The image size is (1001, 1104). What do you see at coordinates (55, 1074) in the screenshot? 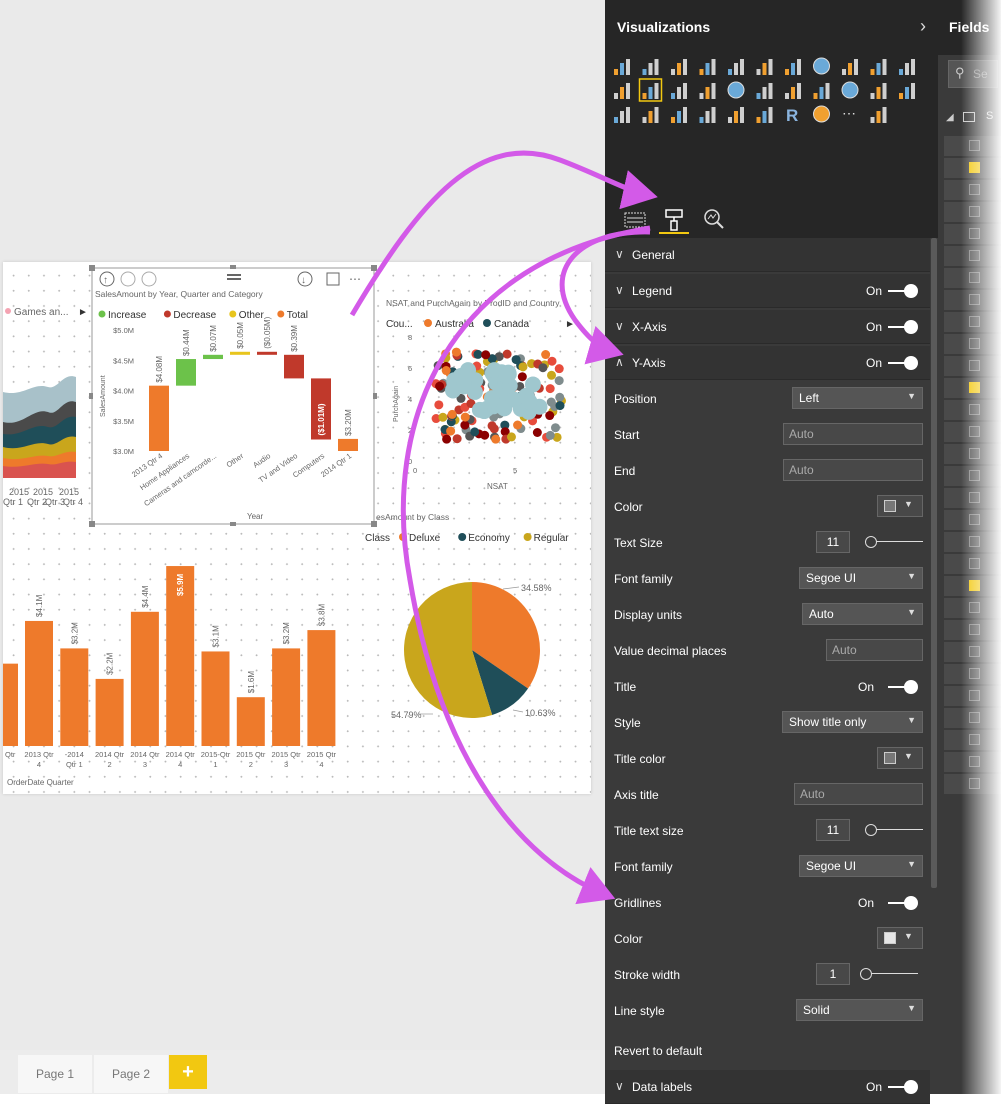
I see `tab-page-1: Page 1` at bounding box center [55, 1074].